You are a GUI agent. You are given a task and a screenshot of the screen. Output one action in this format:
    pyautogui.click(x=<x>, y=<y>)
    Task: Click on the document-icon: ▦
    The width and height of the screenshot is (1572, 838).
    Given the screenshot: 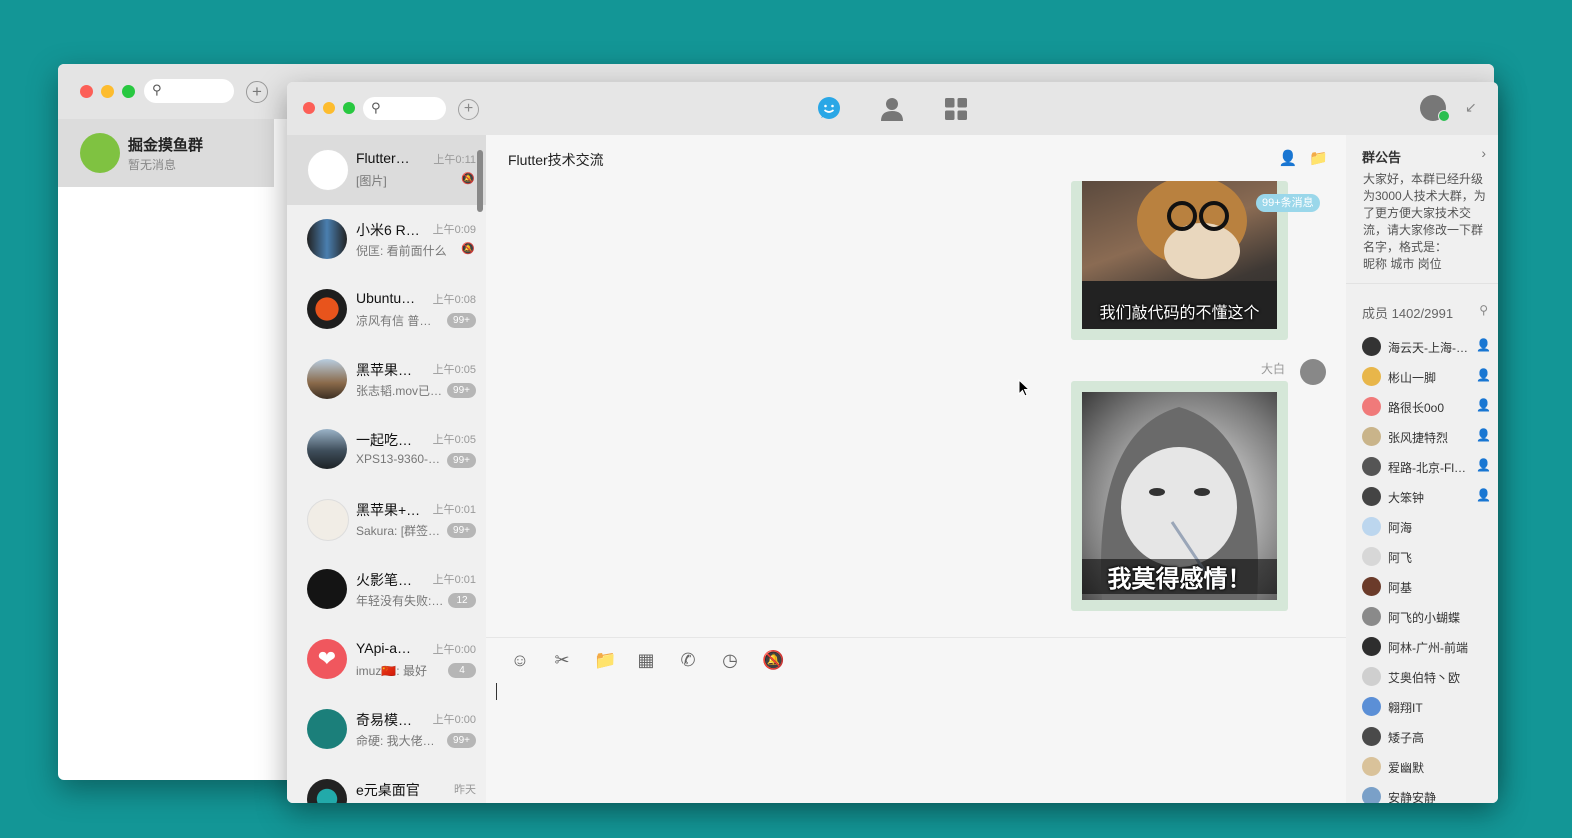 What is the action you would take?
    pyautogui.click(x=646, y=660)
    